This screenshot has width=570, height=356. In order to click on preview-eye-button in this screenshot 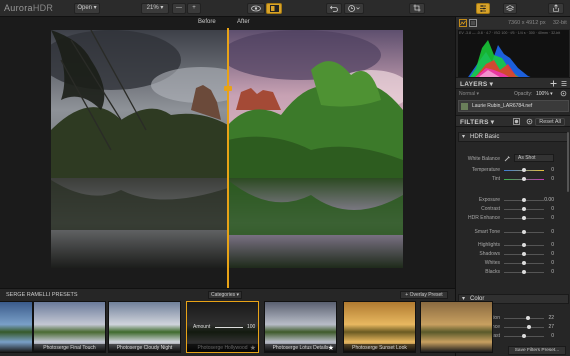, I will do `click(256, 8)`.